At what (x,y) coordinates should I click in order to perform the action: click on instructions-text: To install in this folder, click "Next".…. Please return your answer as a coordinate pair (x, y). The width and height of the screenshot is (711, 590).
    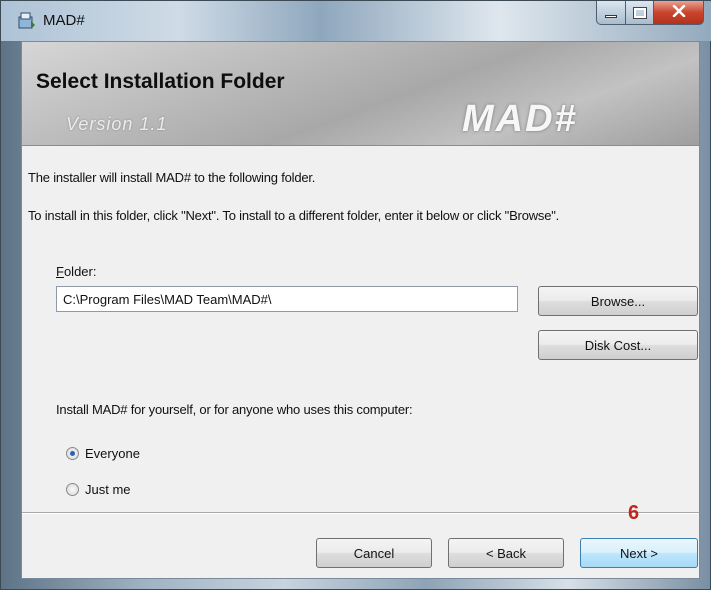
    Looking at the image, I should click on (294, 215).